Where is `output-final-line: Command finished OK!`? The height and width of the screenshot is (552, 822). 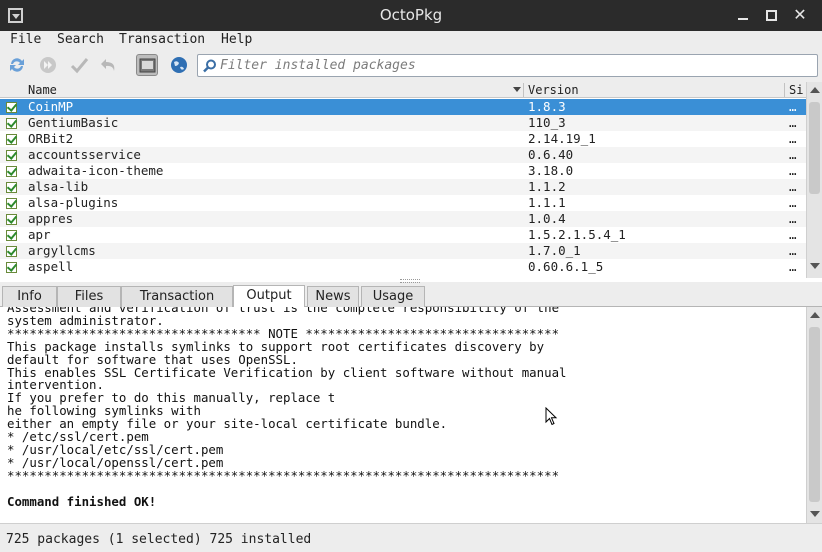 output-final-line: Command finished OK! is located at coordinates (82, 501).